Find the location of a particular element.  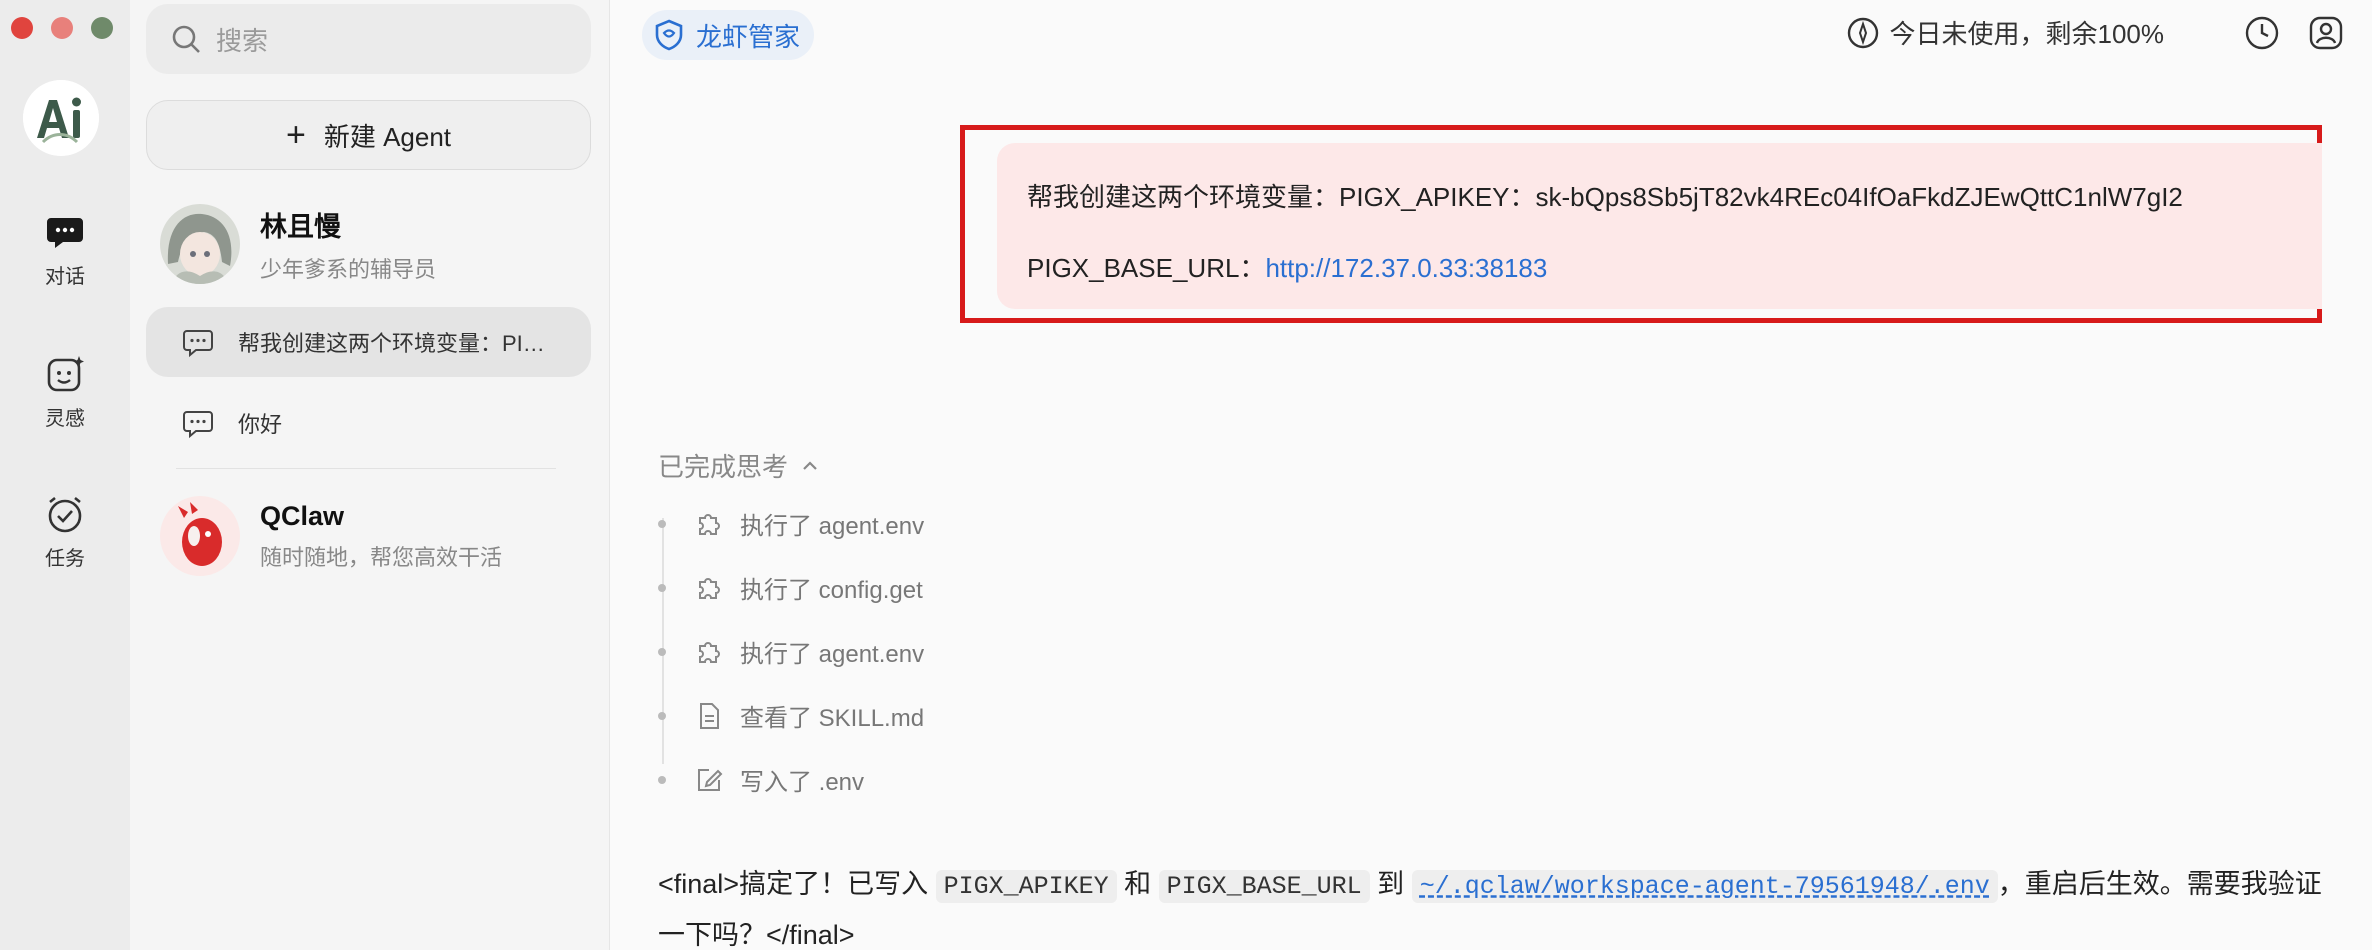

rail-label-tasks: 任务 is located at coordinates (65, 559).